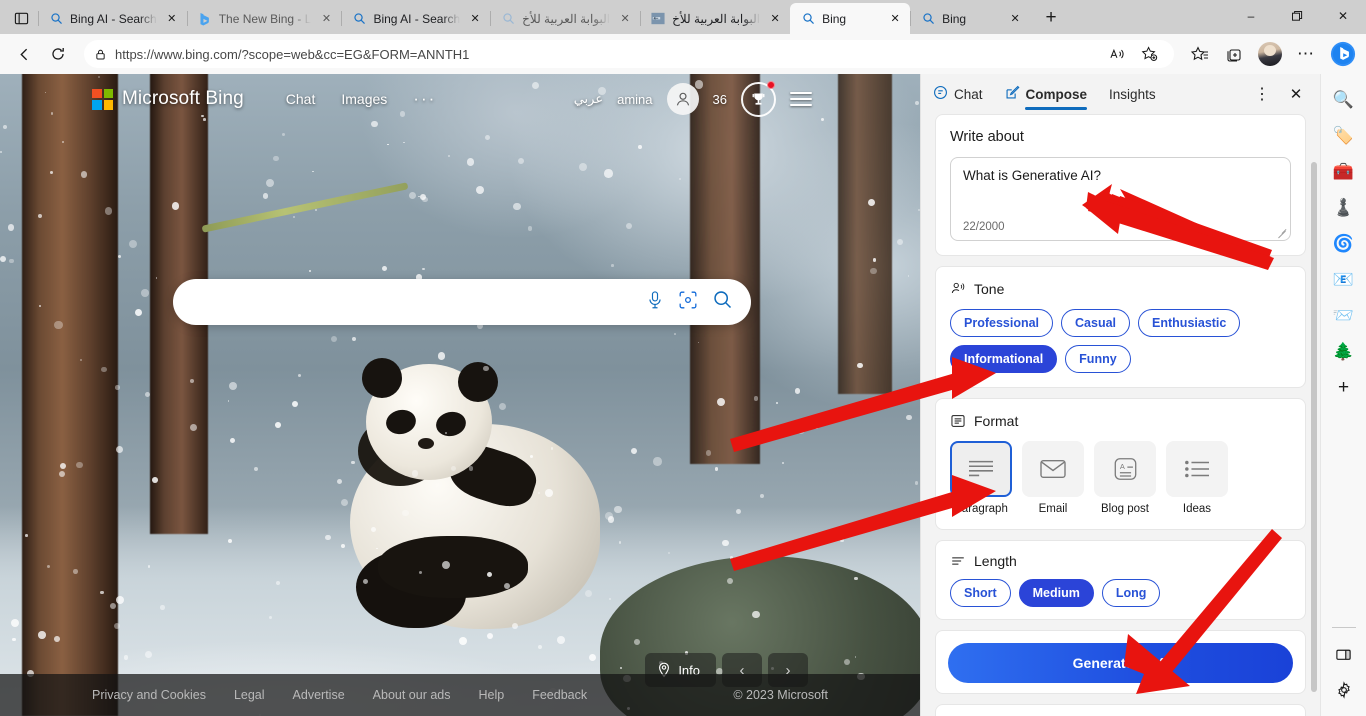  I want to click on format-option-email: Email, so click(1053, 478).